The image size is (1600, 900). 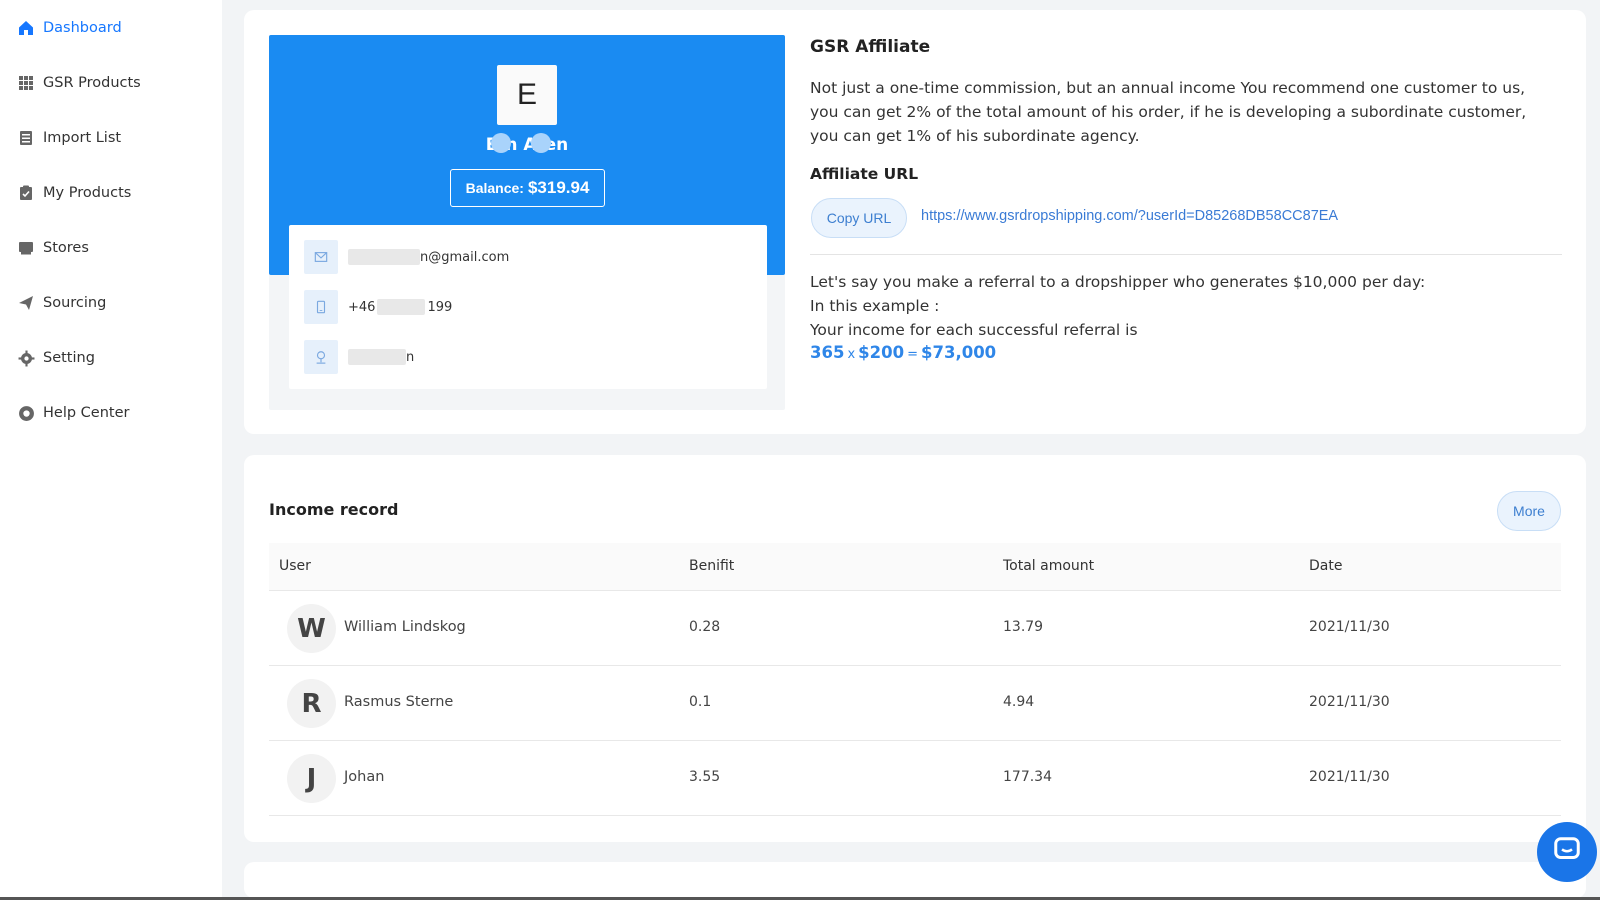 What do you see at coordinates (915, 880) in the screenshot?
I see `next-card` at bounding box center [915, 880].